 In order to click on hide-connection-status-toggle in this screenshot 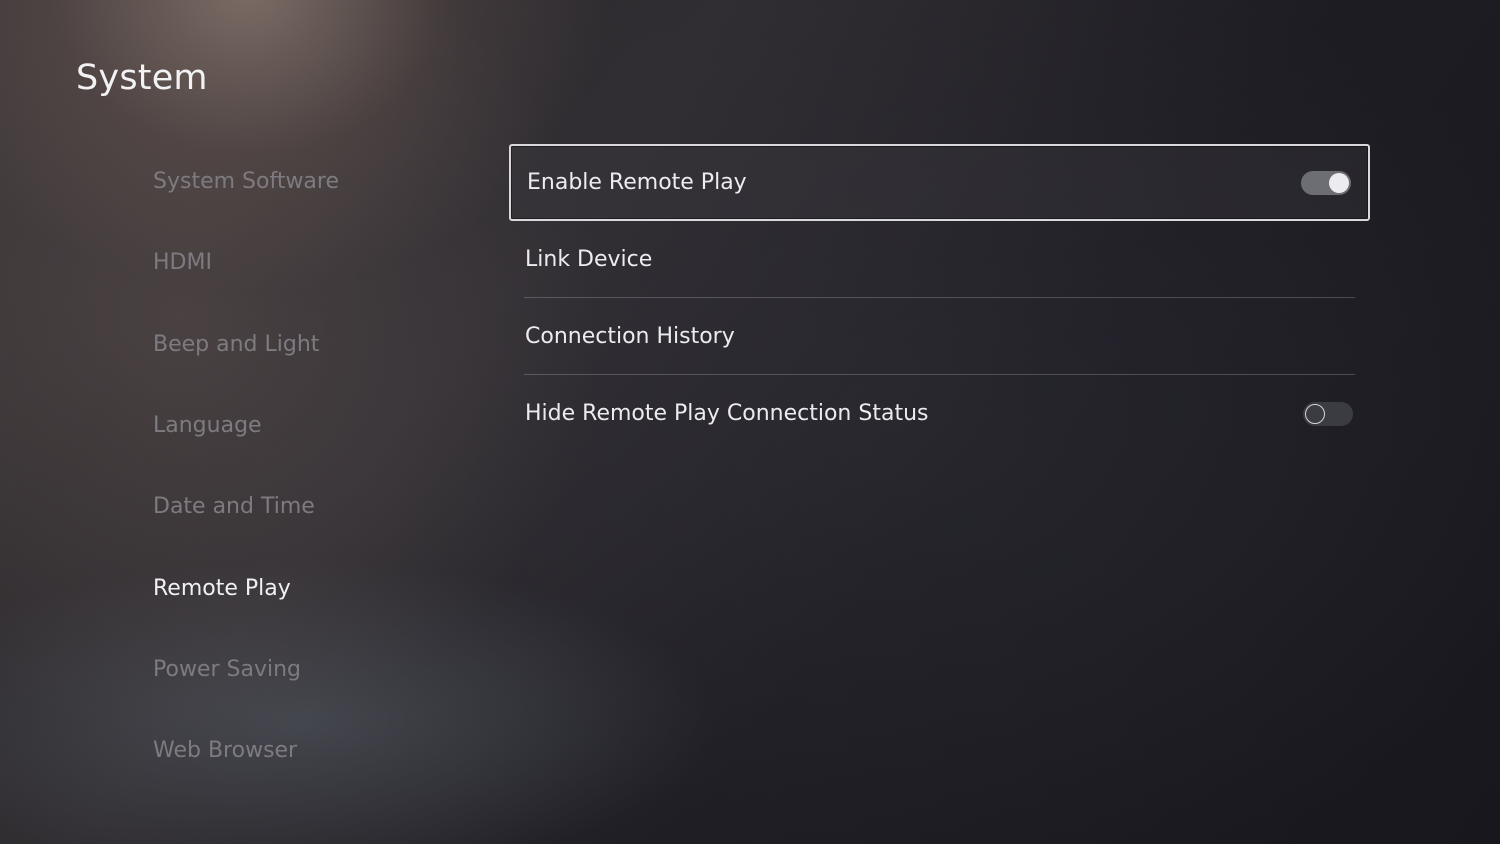, I will do `click(1328, 413)`.